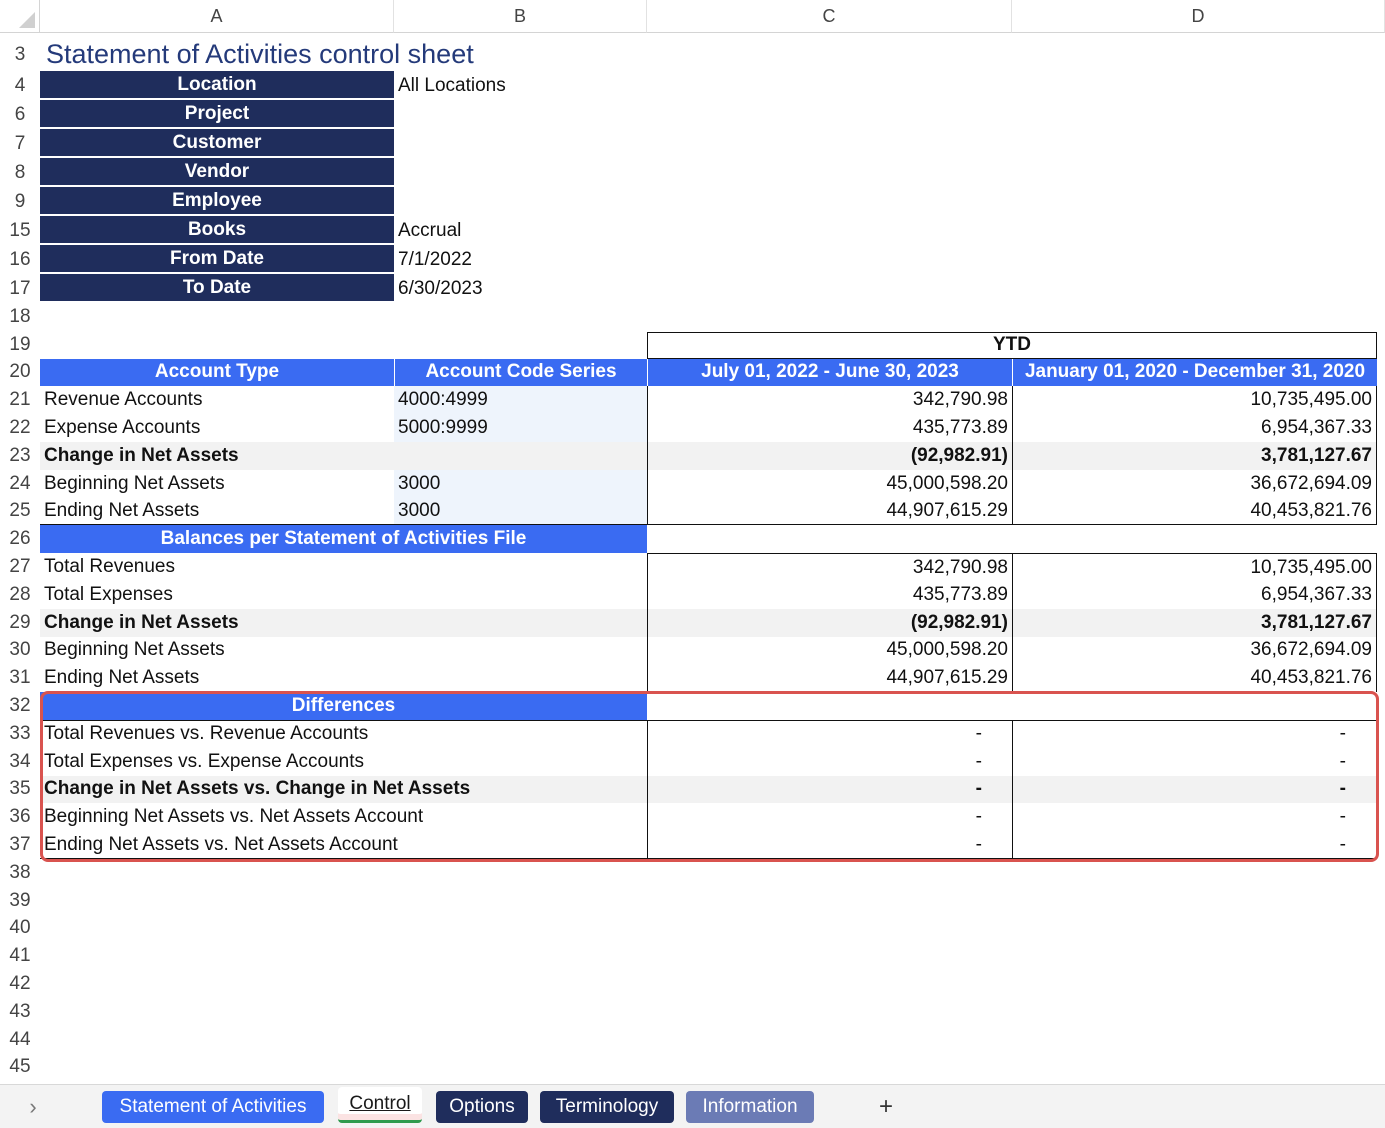 This screenshot has height=1128, width=1385. Describe the element at coordinates (20, 400) in the screenshot. I see `row-number: 21` at that location.